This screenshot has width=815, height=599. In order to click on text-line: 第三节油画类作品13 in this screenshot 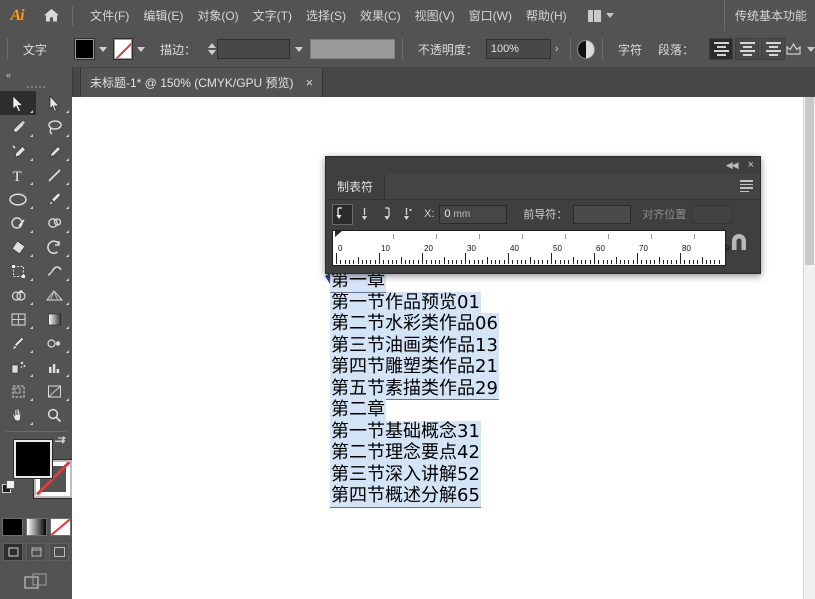, I will do `click(414, 345)`.